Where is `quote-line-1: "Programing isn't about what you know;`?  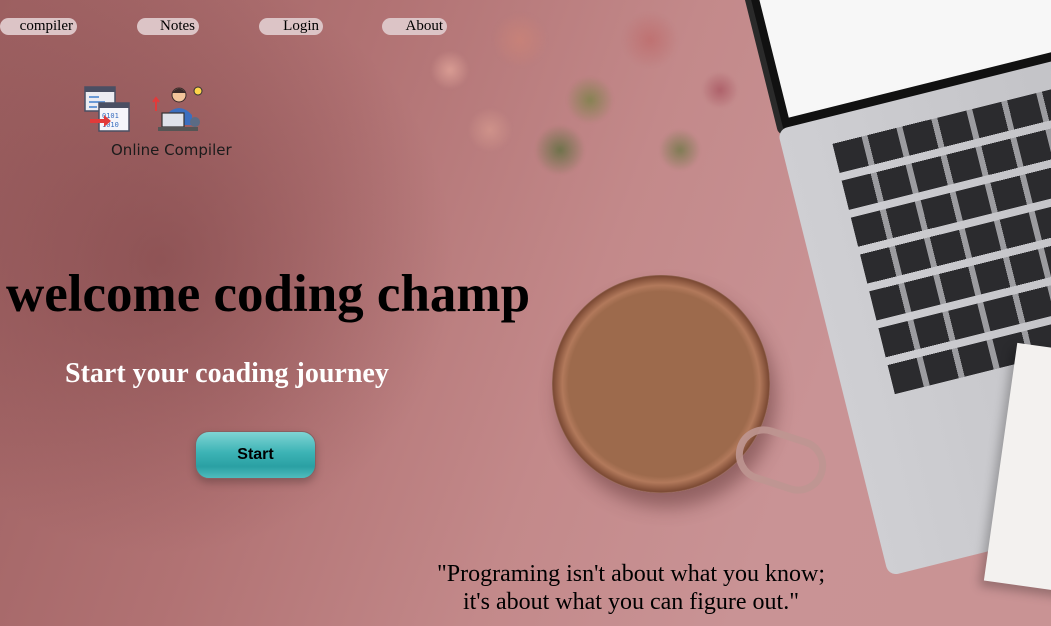 quote-line-1: "Programing isn't about what you know; is located at coordinates (631, 574).